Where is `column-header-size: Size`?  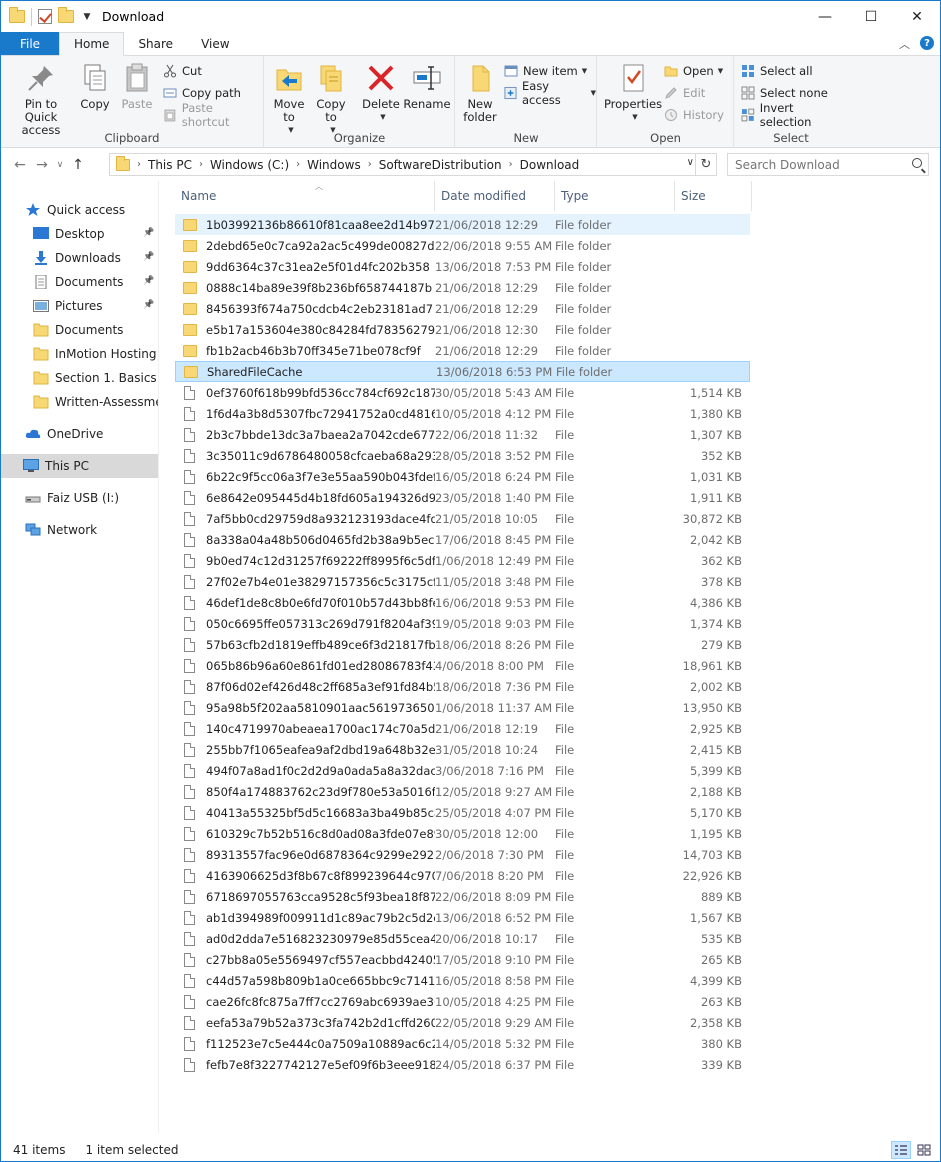 column-header-size: Size is located at coordinates (713, 196).